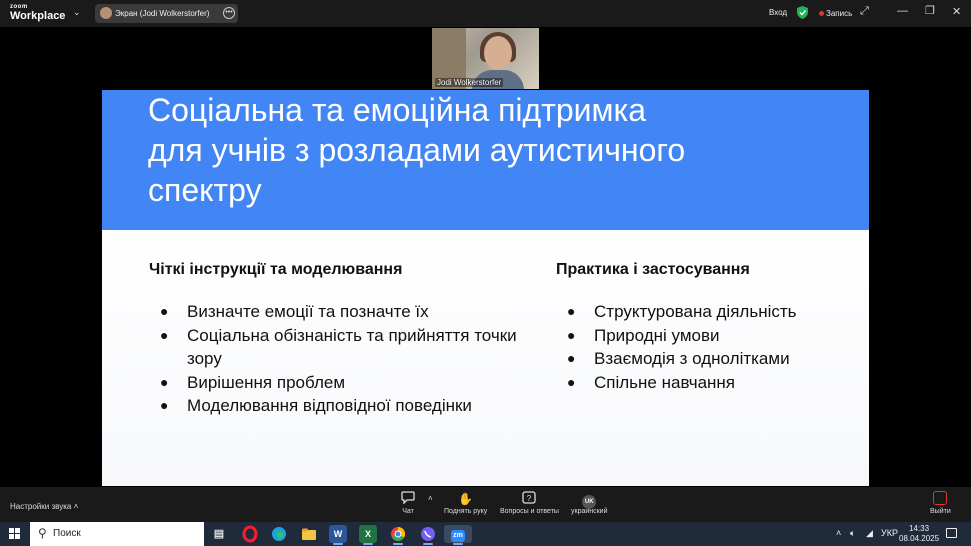 This screenshot has width=971, height=546. What do you see at coordinates (821, 14) in the screenshot?
I see `record-dot-icon` at bounding box center [821, 14].